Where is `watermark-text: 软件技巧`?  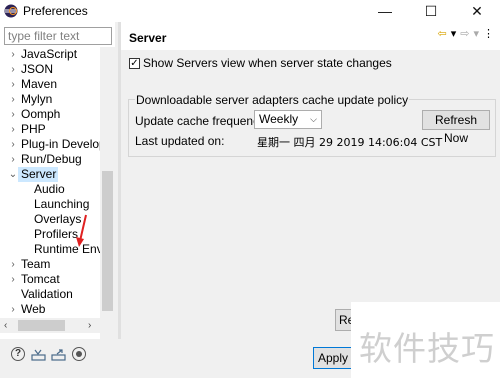
watermark-text: 软件技巧 is located at coordinates (427, 348).